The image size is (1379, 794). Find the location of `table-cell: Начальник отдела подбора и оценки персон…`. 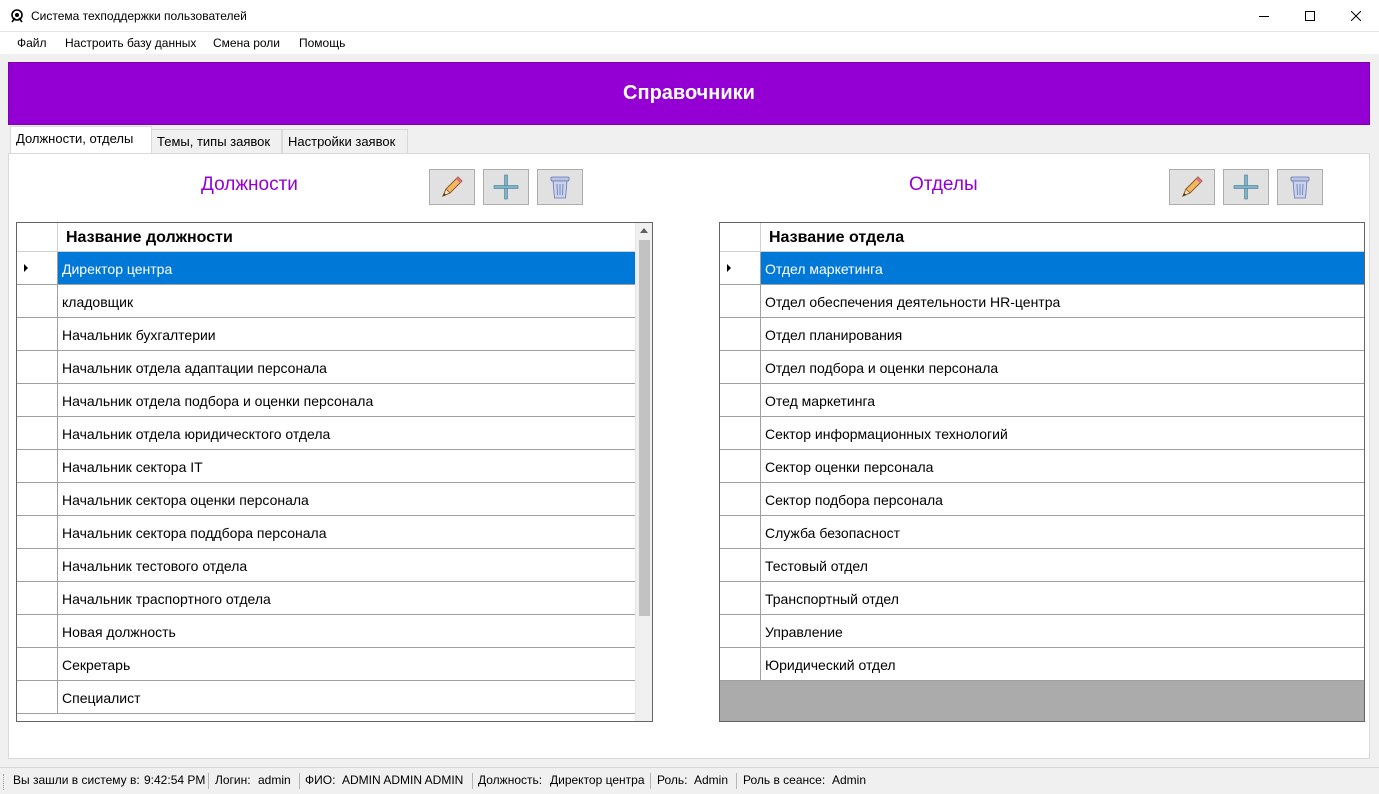

table-cell: Начальник отдела подбора и оценки персон… is located at coordinates (347, 400).